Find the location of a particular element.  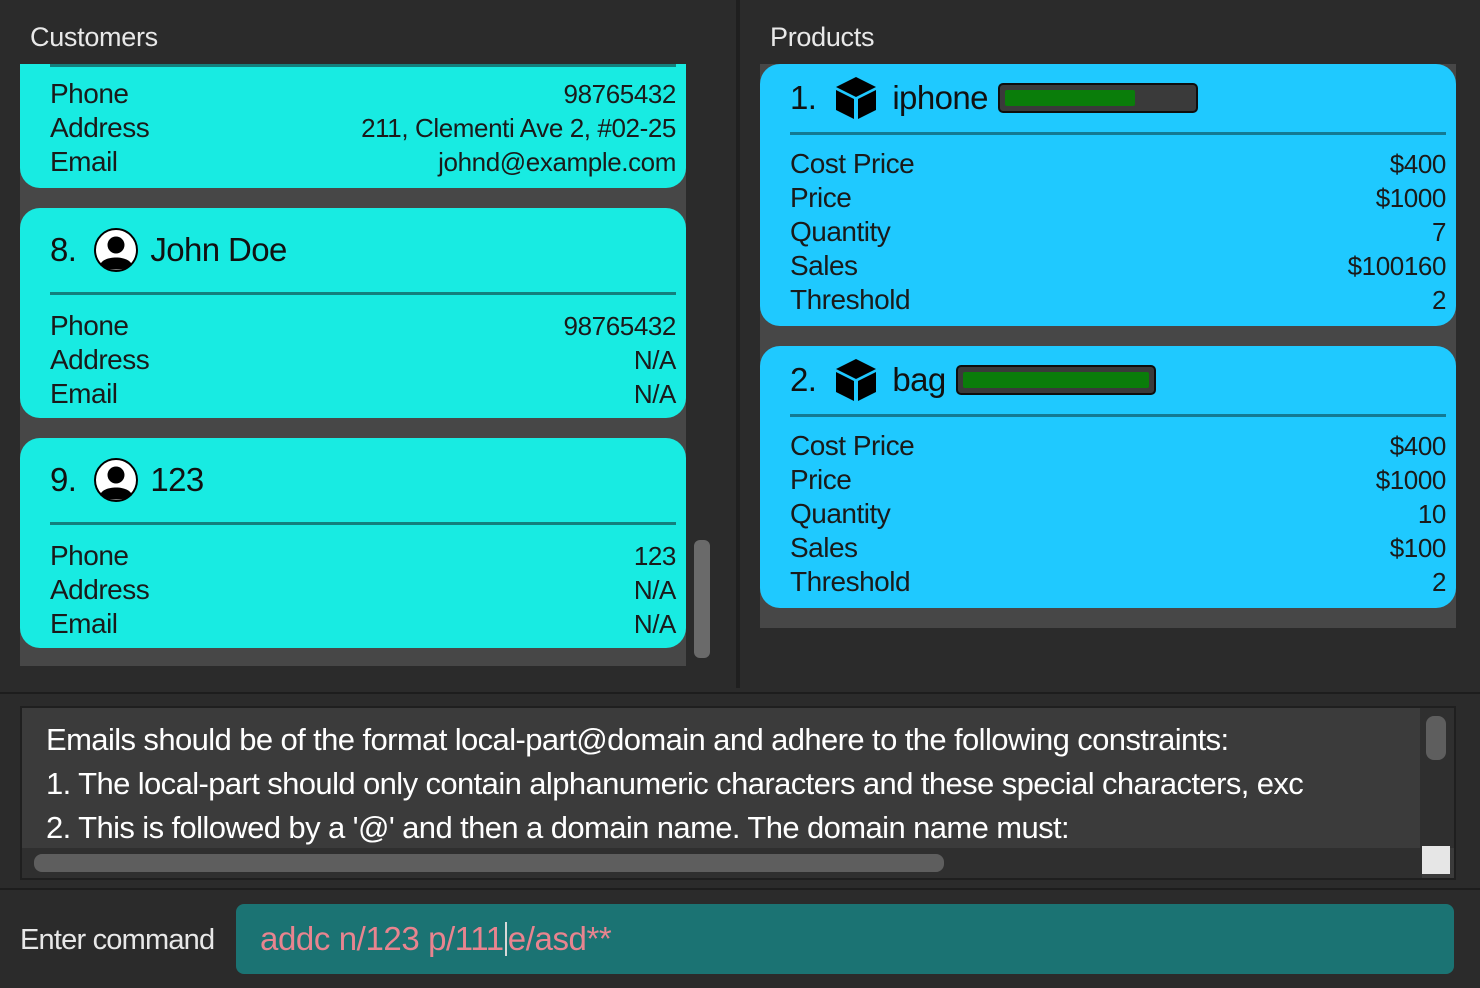

customer-card: 9. 123 Phone 123 Address N/A Email N/A is located at coordinates (353, 543).